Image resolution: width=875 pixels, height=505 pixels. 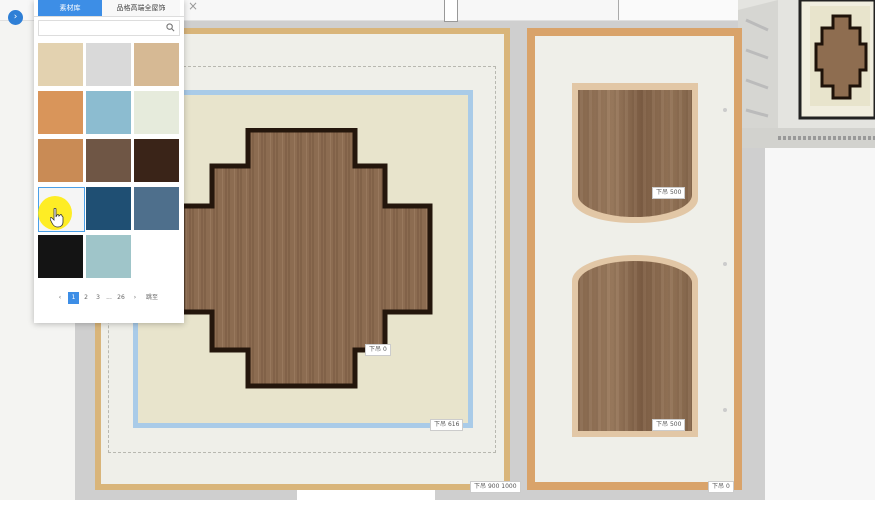 What do you see at coordinates (193, 7) in the screenshot?
I see `close-icon: ×` at bounding box center [193, 7].